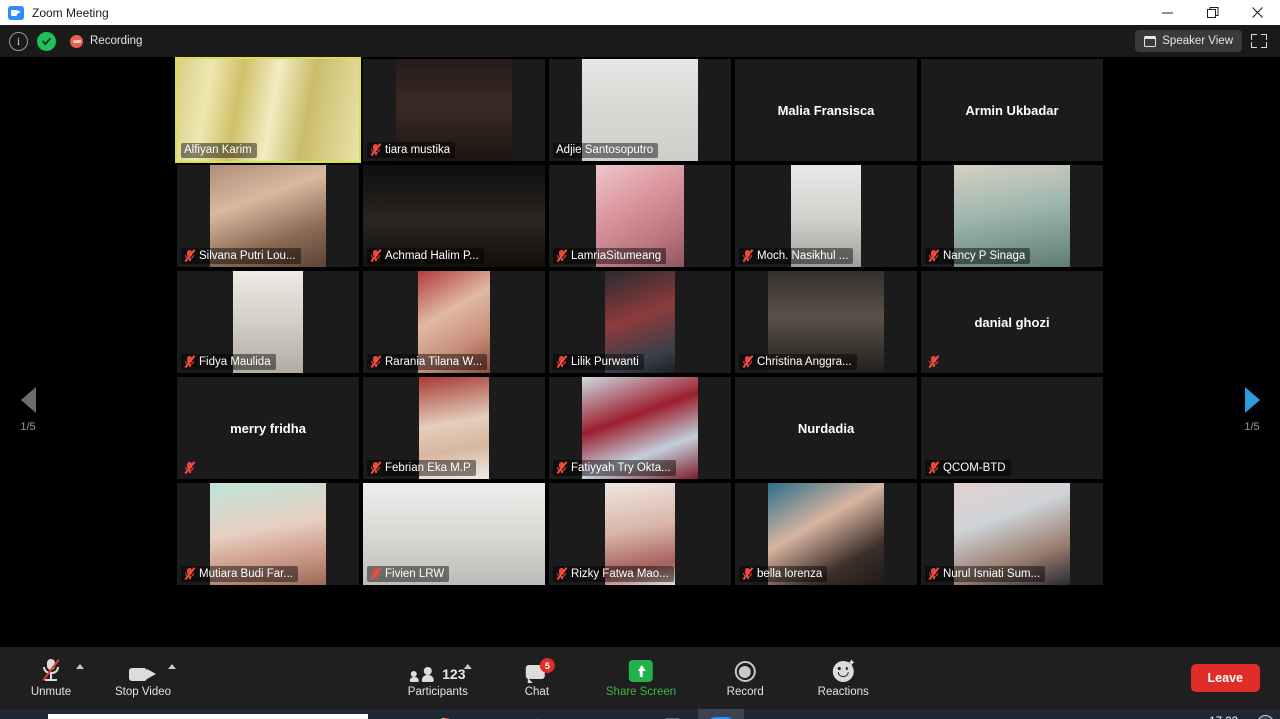 The image size is (1280, 719). I want to click on participant-name-tag: LamriaSitumeang, so click(610, 256).